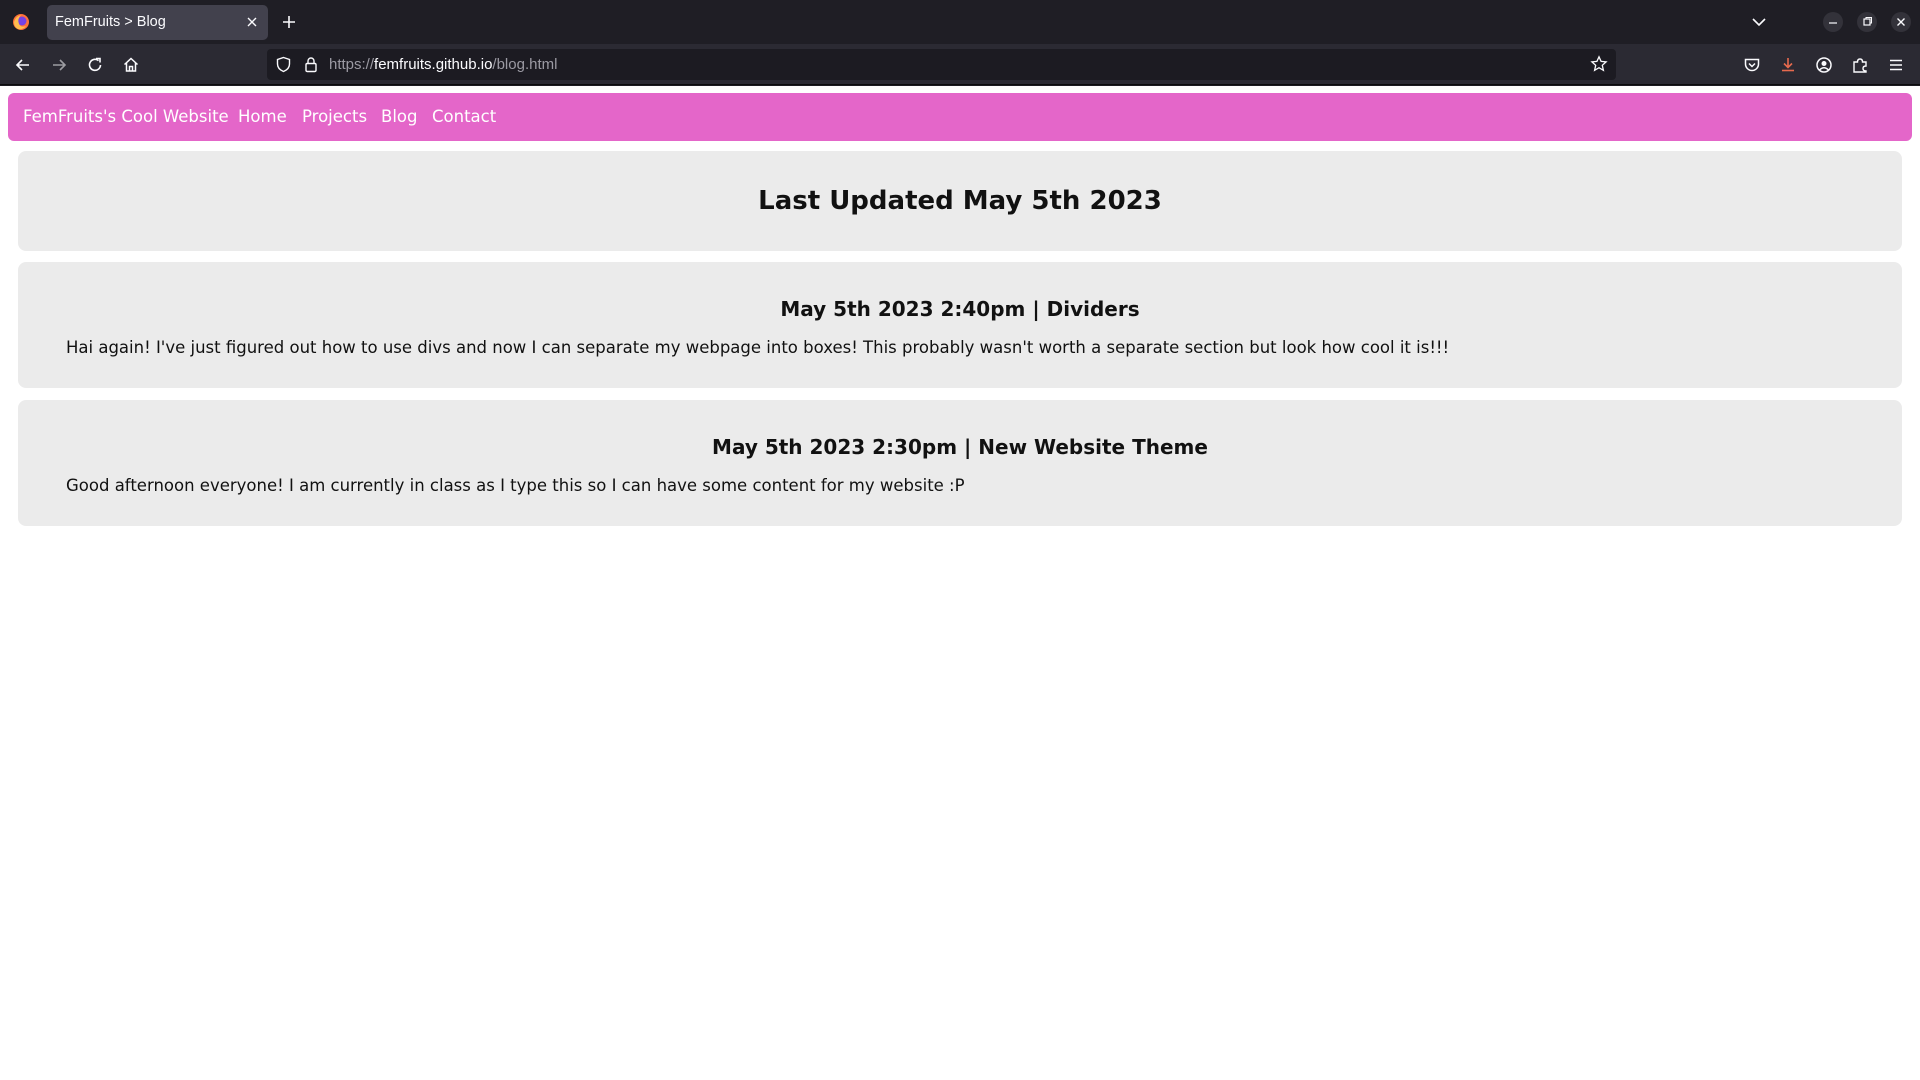 The height and width of the screenshot is (1080, 1920). I want to click on tracking-protection-shield-icon, so click(283, 64).